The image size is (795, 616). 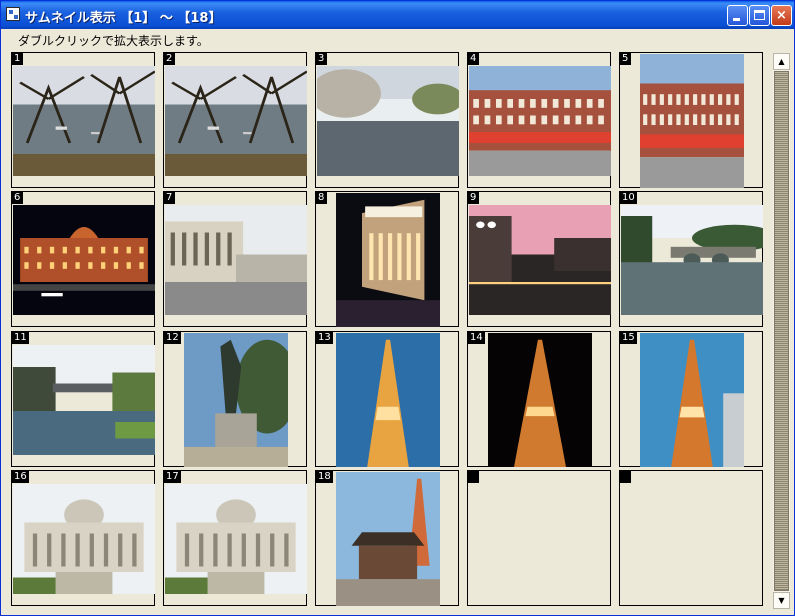 I want to click on maximize-icon, so click(x=759, y=15).